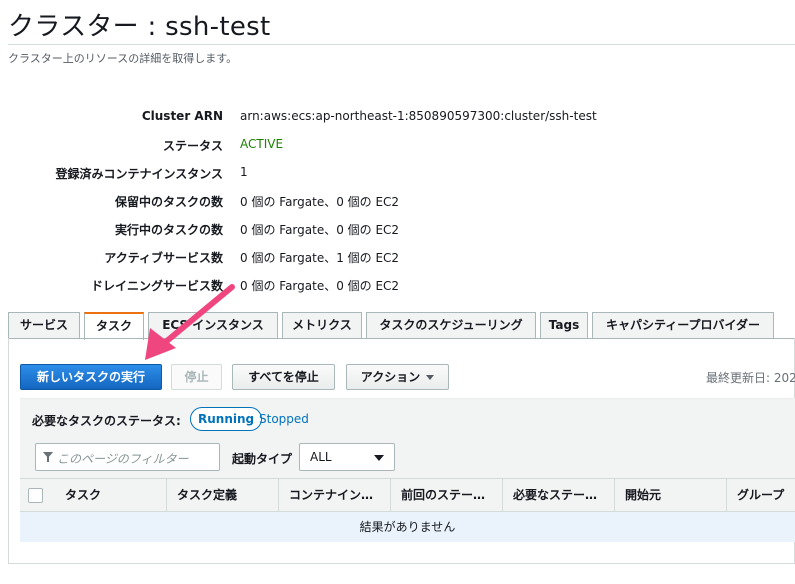 The width and height of the screenshot is (795, 584). Describe the element at coordinates (182, 116) in the screenshot. I see `detail-label: Cluster ARN` at that location.